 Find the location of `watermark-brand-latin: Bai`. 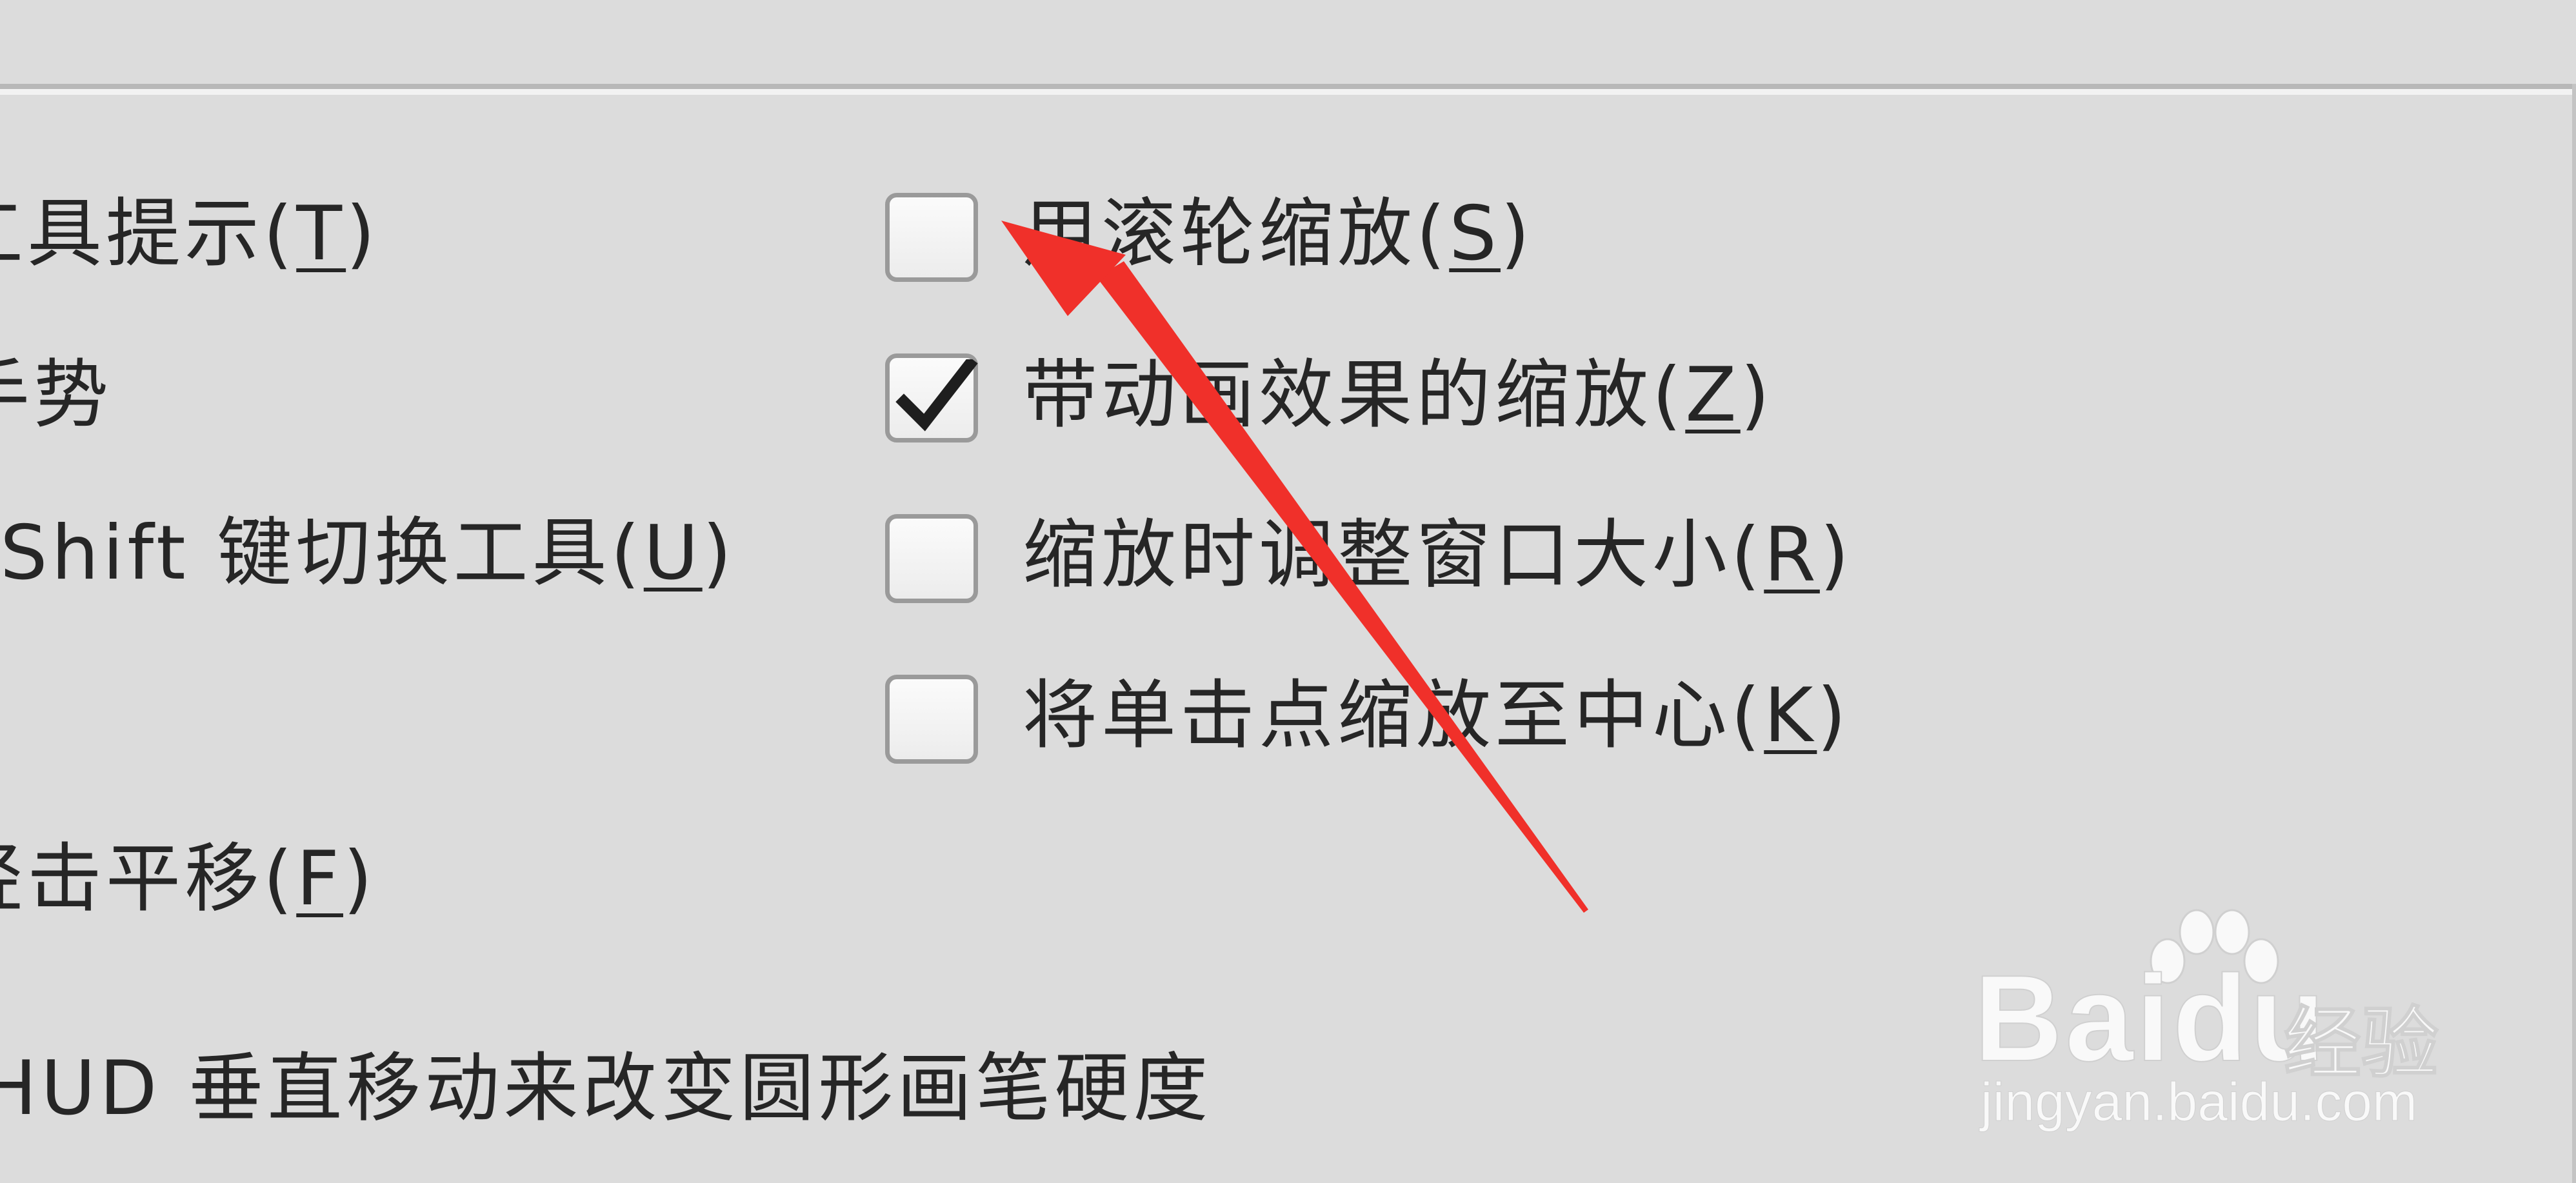

watermark-brand-latin: Bai is located at coordinates (2073, 1018).